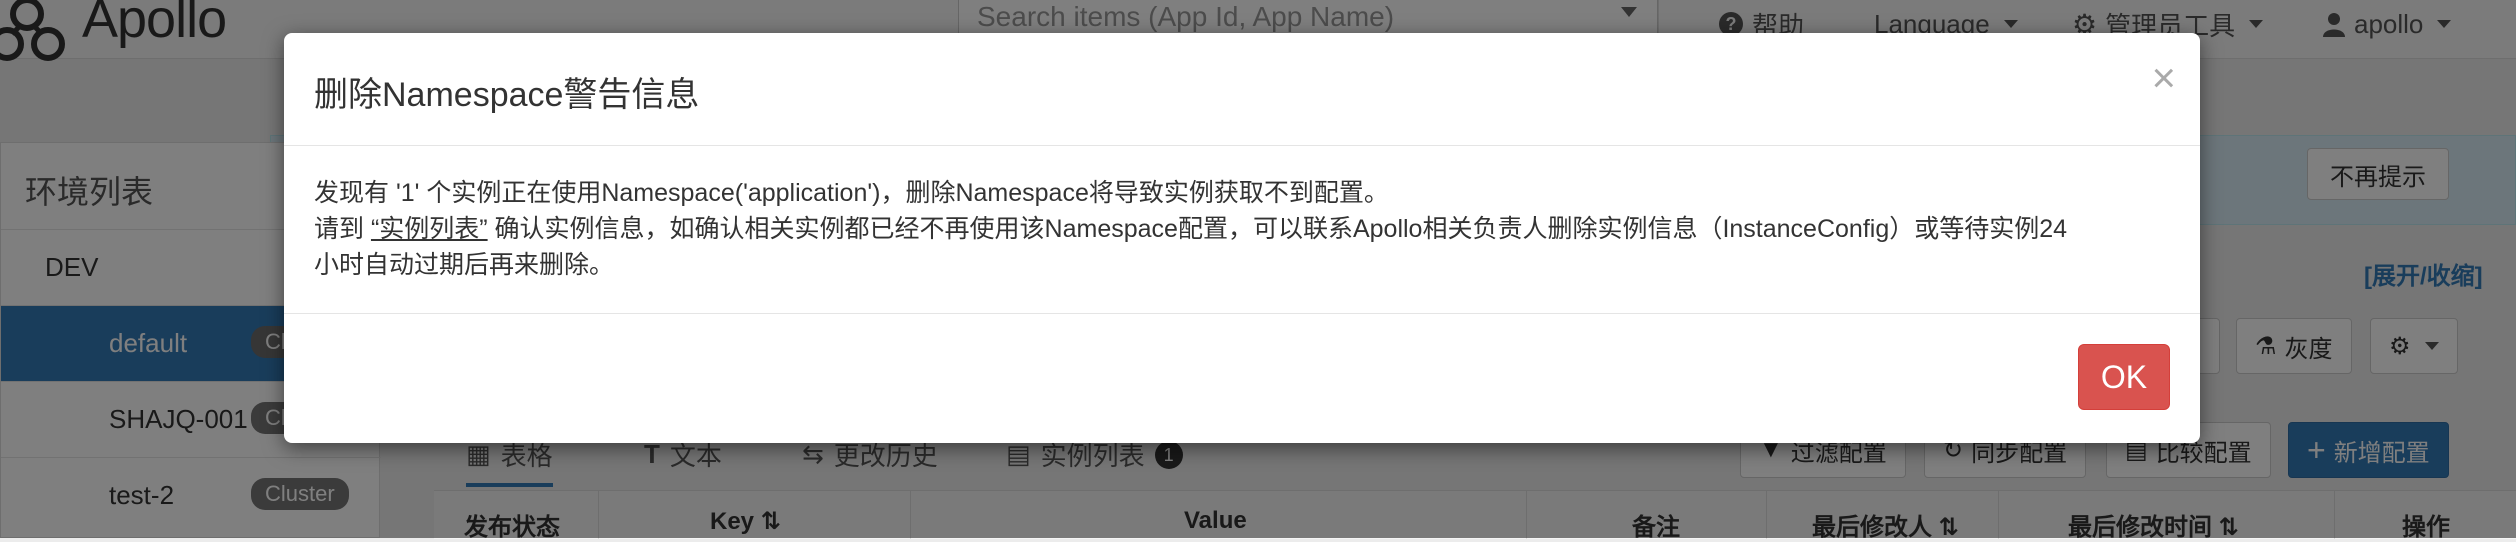 This screenshot has height=542, width=2516. Describe the element at coordinates (2163, 78) in the screenshot. I see `close-icon: ×` at that location.